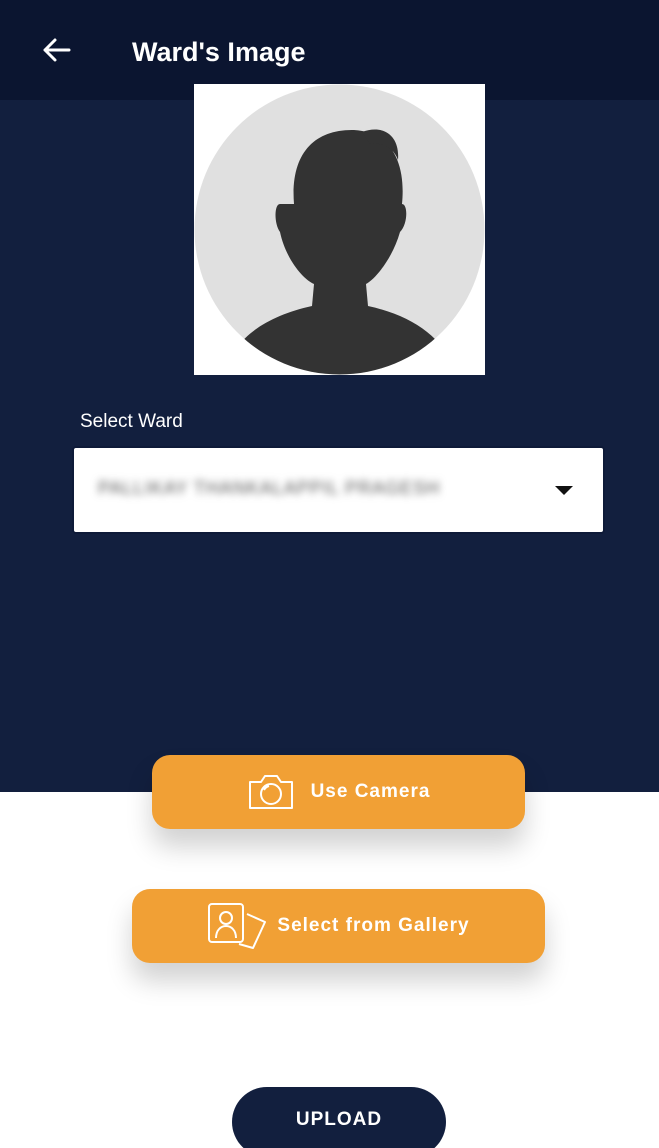 The height and width of the screenshot is (1148, 659). Describe the element at coordinates (269, 488) in the screenshot. I see `ward-select-value: PALLIKAY THANKALAPPIL PRAGESH` at that location.